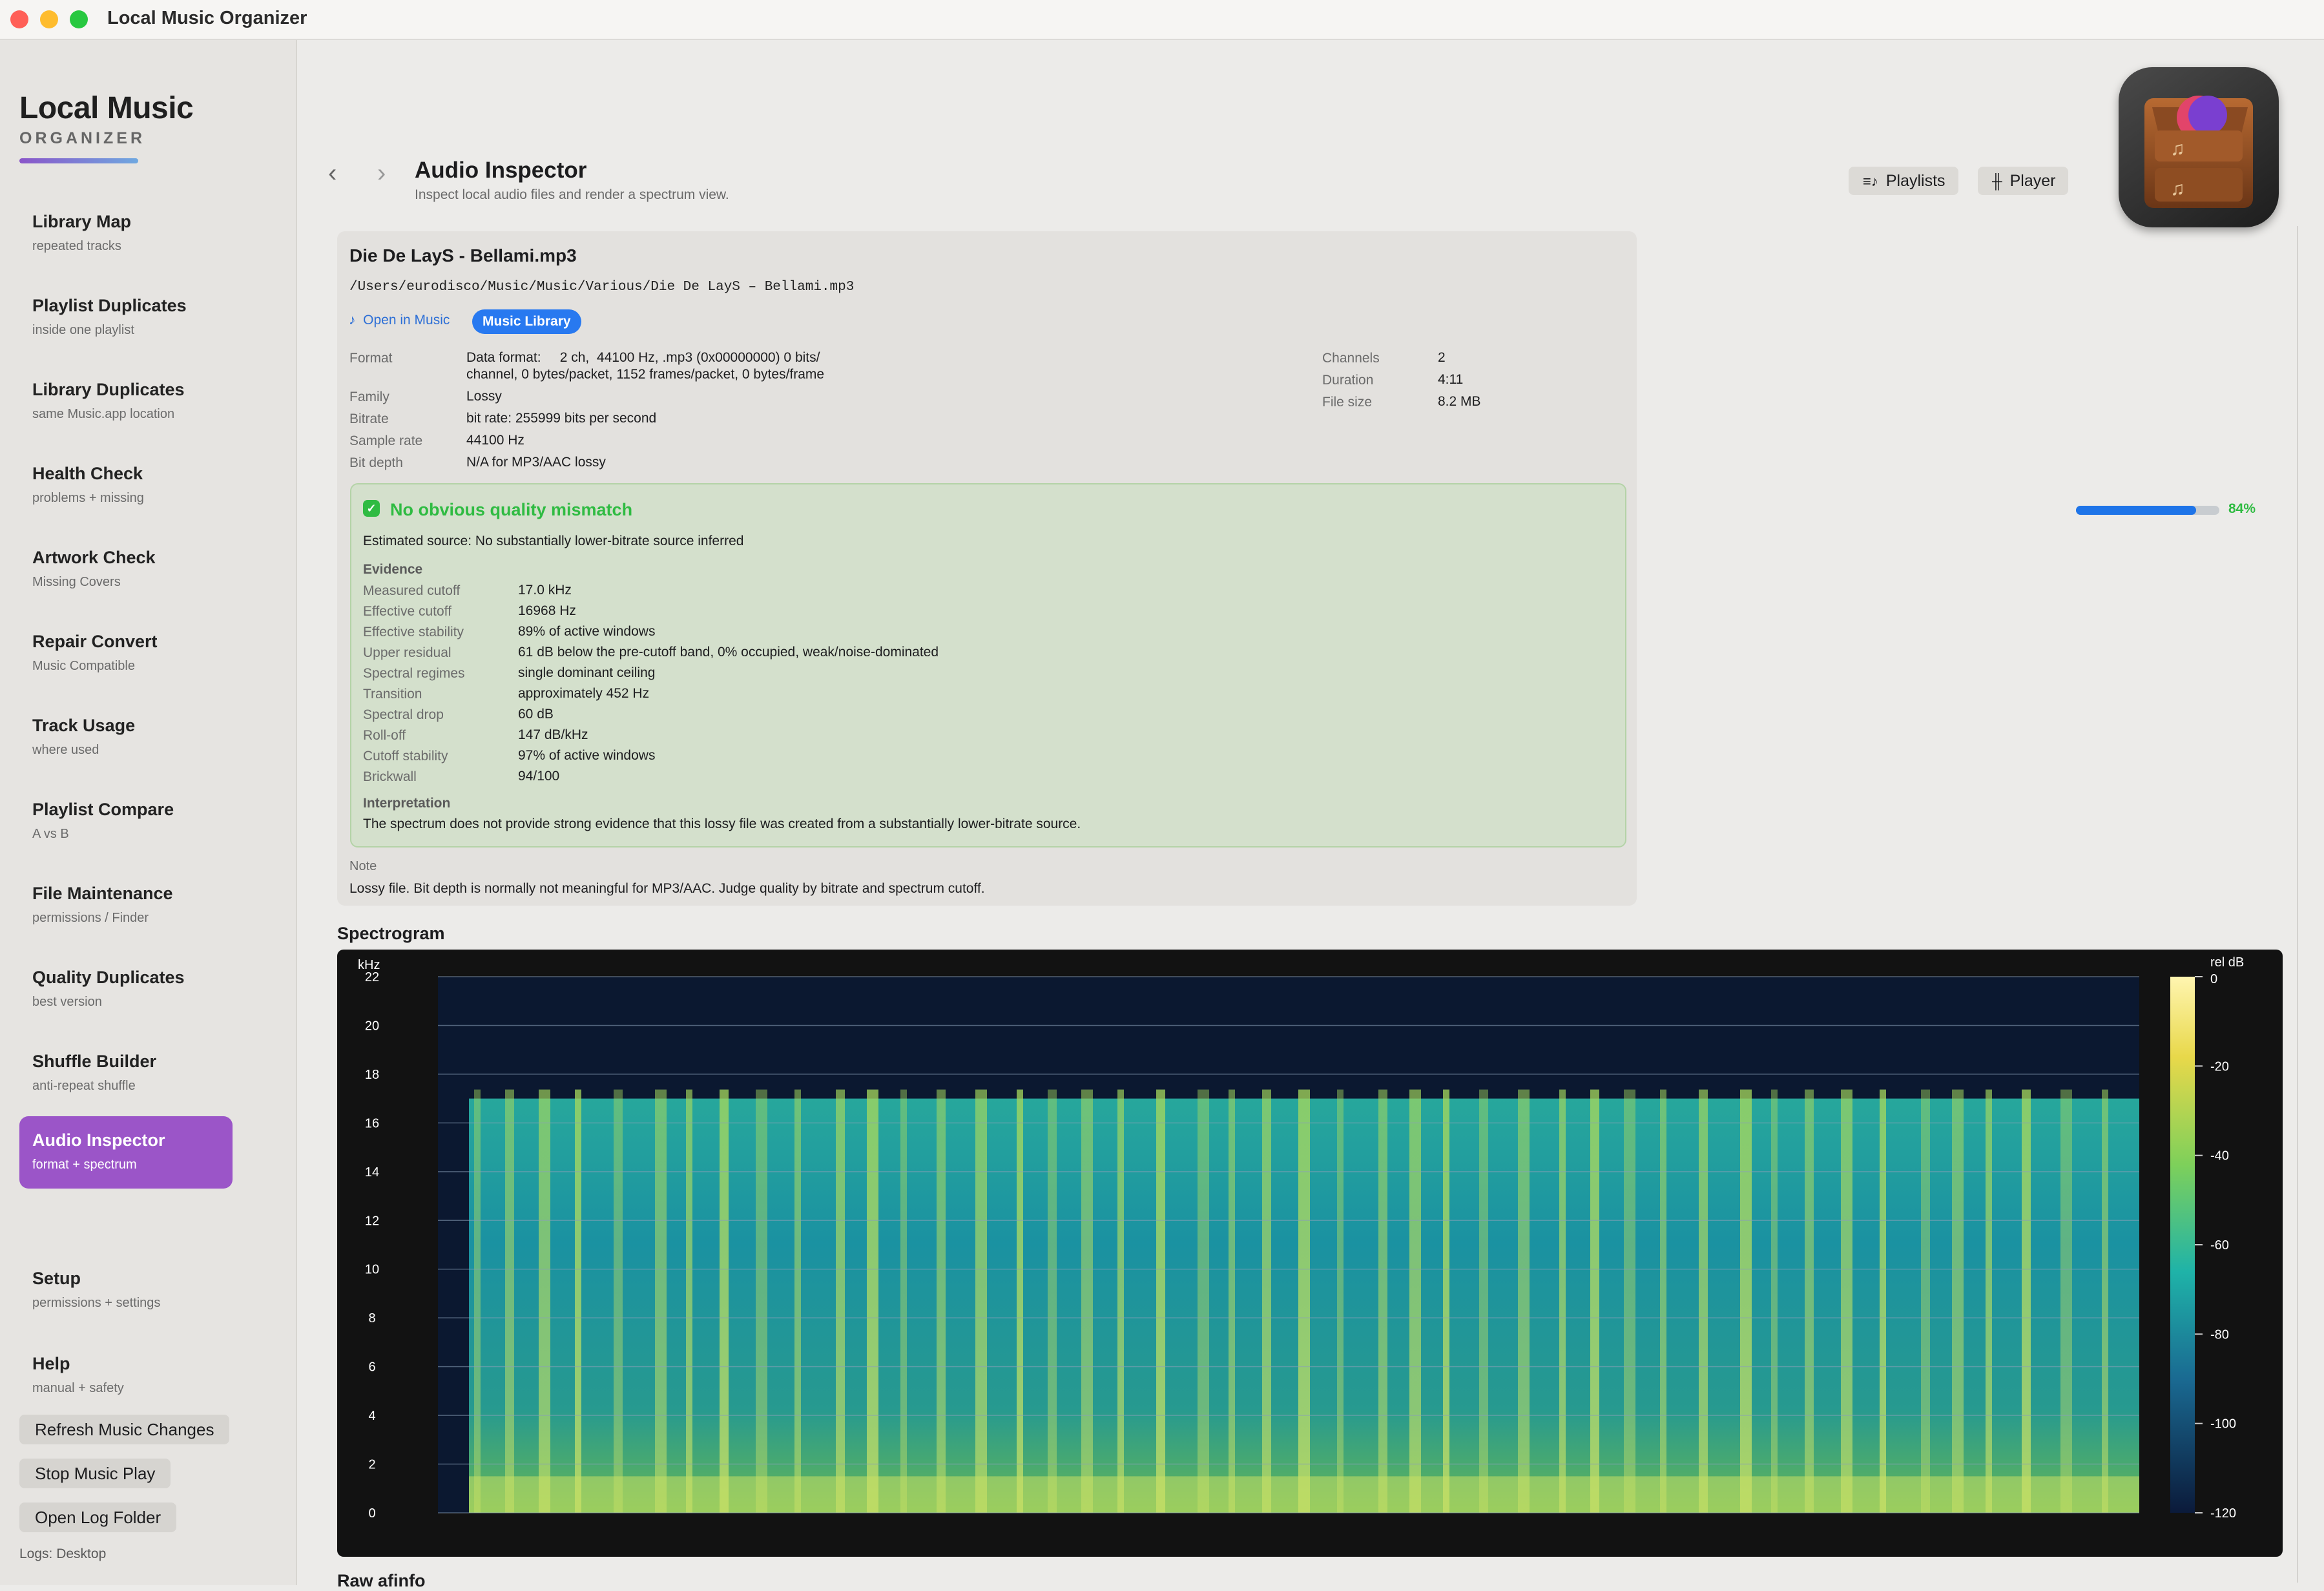 Image resolution: width=2324 pixels, height=1591 pixels. I want to click on sidebar-item-sublabel: A vs B, so click(50, 834).